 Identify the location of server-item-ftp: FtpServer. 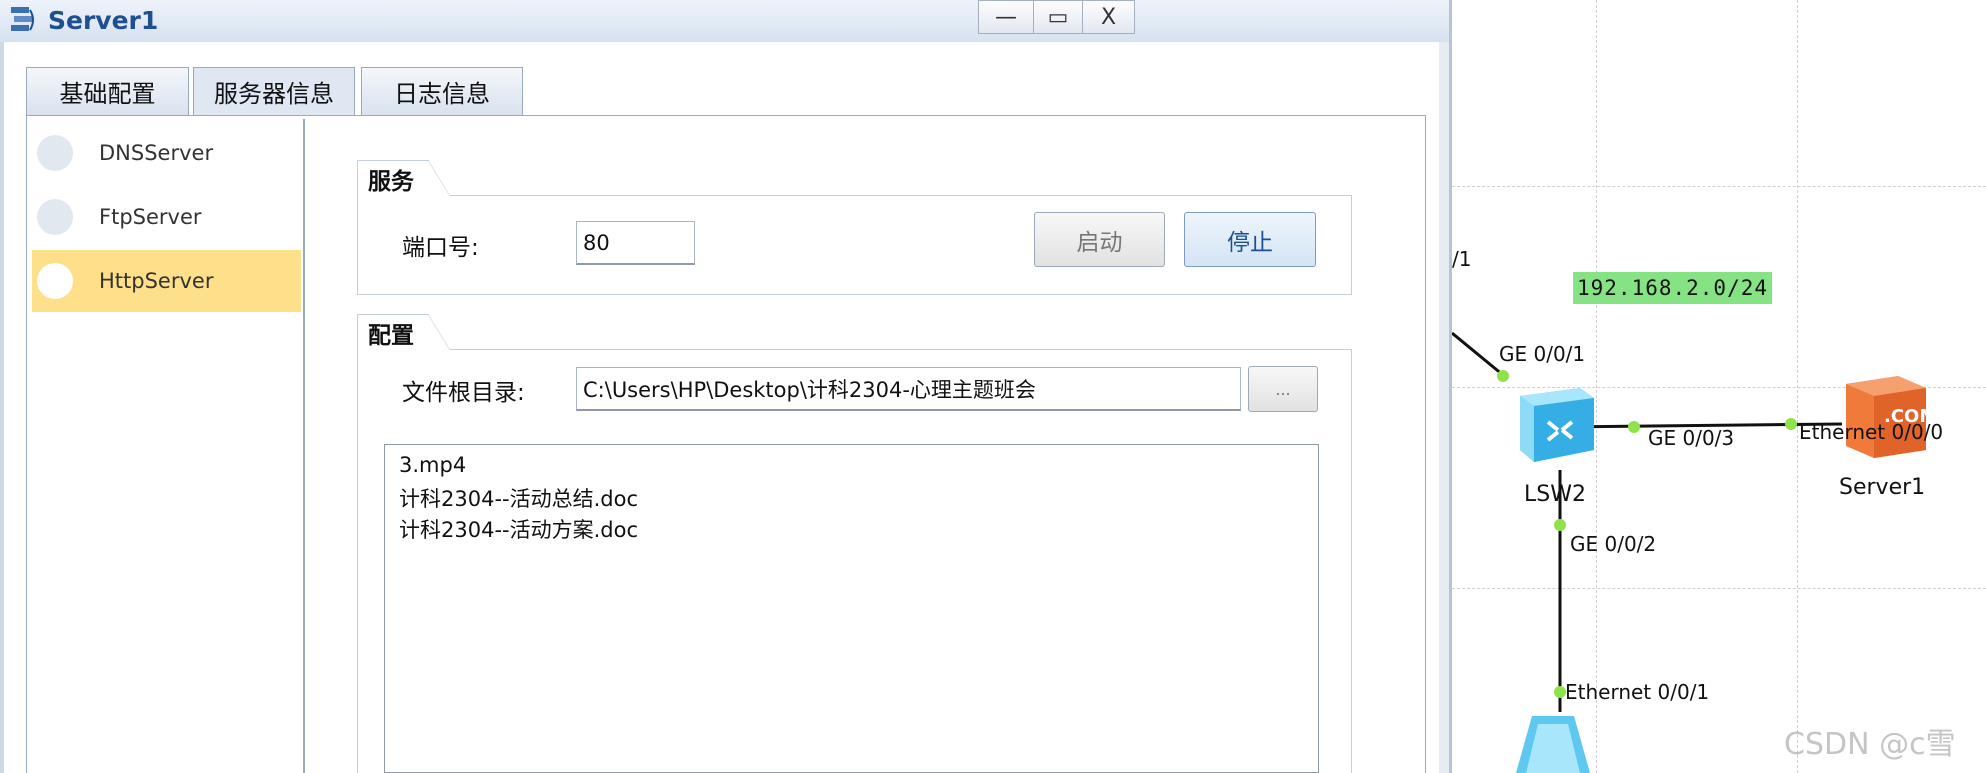
(166, 217).